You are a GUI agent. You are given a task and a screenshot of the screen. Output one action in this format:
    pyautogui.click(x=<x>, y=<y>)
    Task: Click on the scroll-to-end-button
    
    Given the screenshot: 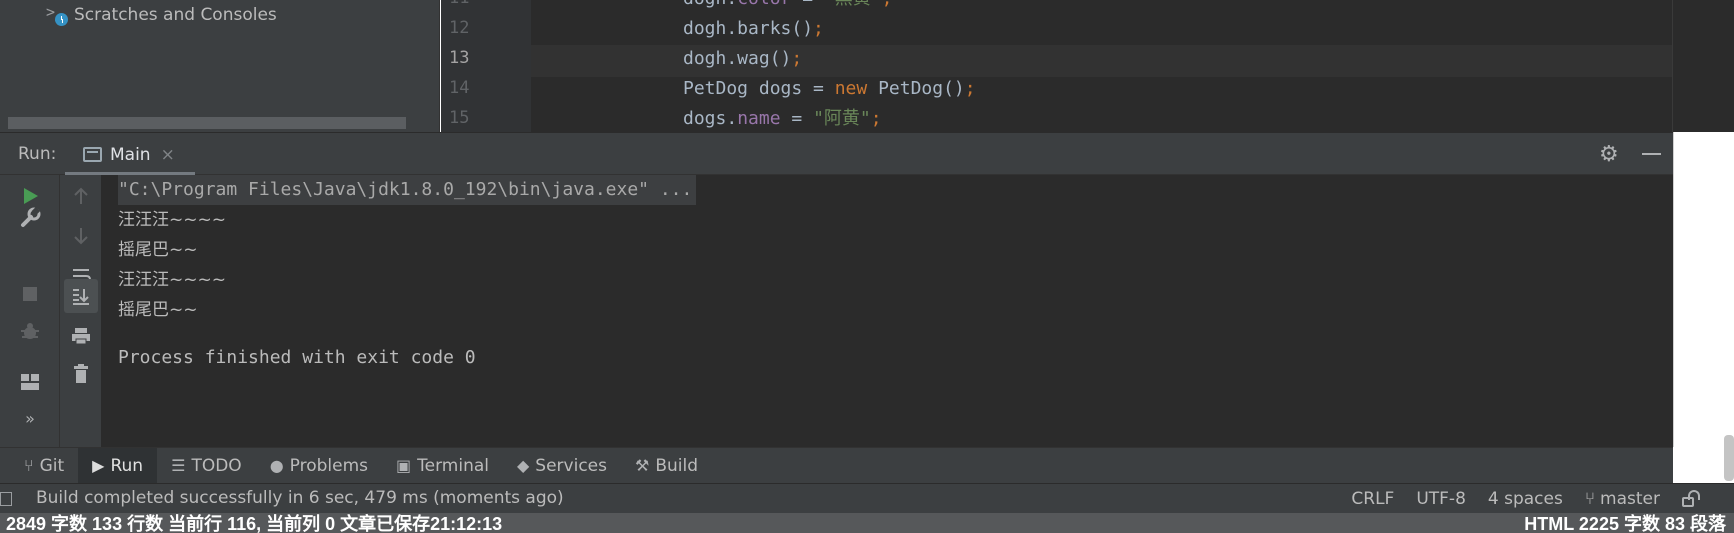 What is the action you would take?
    pyautogui.click(x=81, y=296)
    